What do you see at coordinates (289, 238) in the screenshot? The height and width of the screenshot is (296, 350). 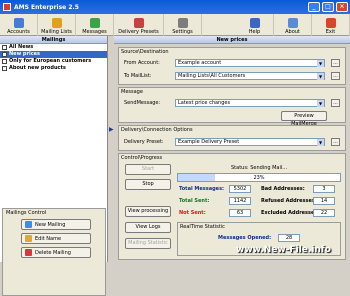 I see `messages-opened-value: 28` at bounding box center [289, 238].